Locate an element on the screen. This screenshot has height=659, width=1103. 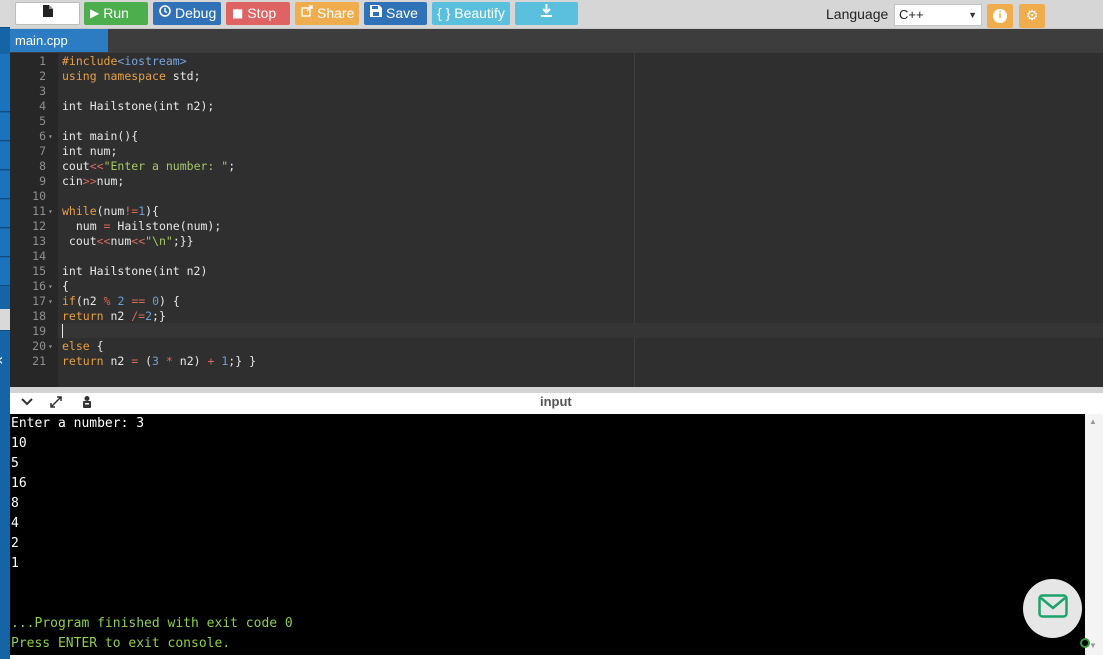
code-text: int Hailstone(int n2); is located at coordinates (138, 106).